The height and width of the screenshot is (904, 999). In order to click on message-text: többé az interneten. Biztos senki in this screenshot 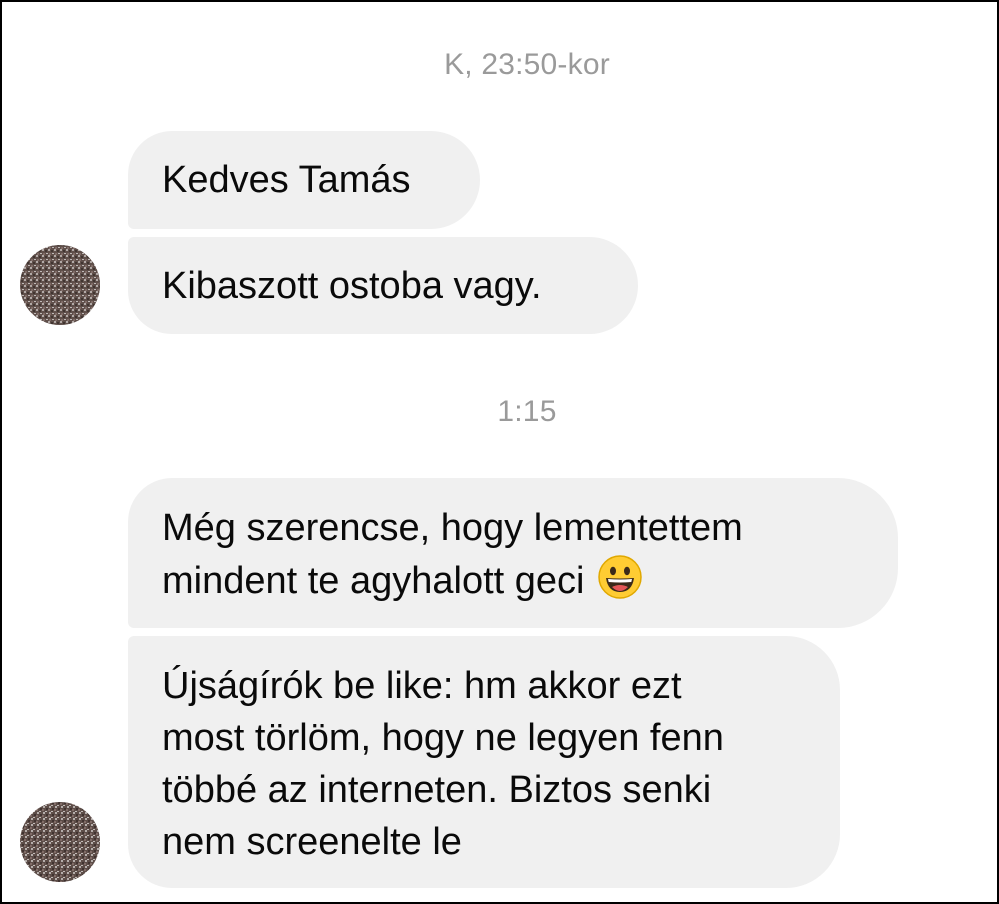, I will do `click(437, 790)`.